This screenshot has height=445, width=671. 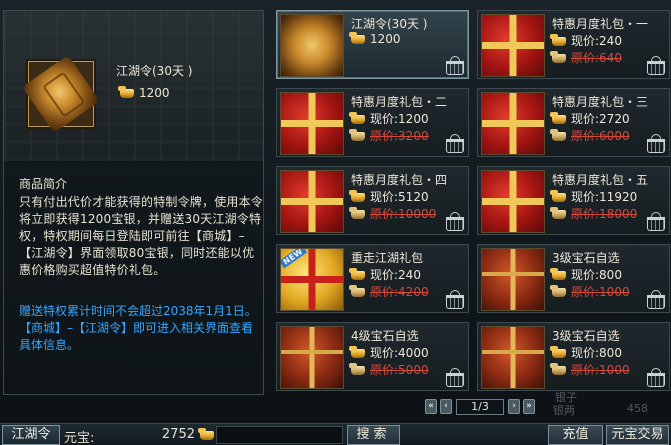 I want to click on item-title: 特惠月度礼包・四, so click(x=399, y=180).